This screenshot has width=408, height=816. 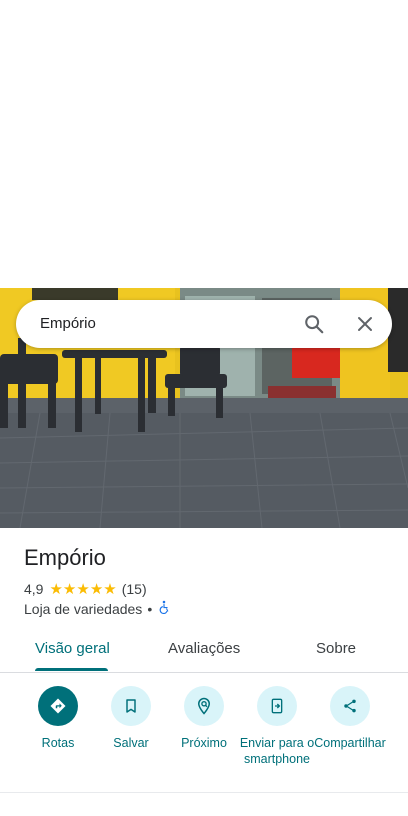 What do you see at coordinates (71, 669) in the screenshot?
I see `active-tab-indicator` at bounding box center [71, 669].